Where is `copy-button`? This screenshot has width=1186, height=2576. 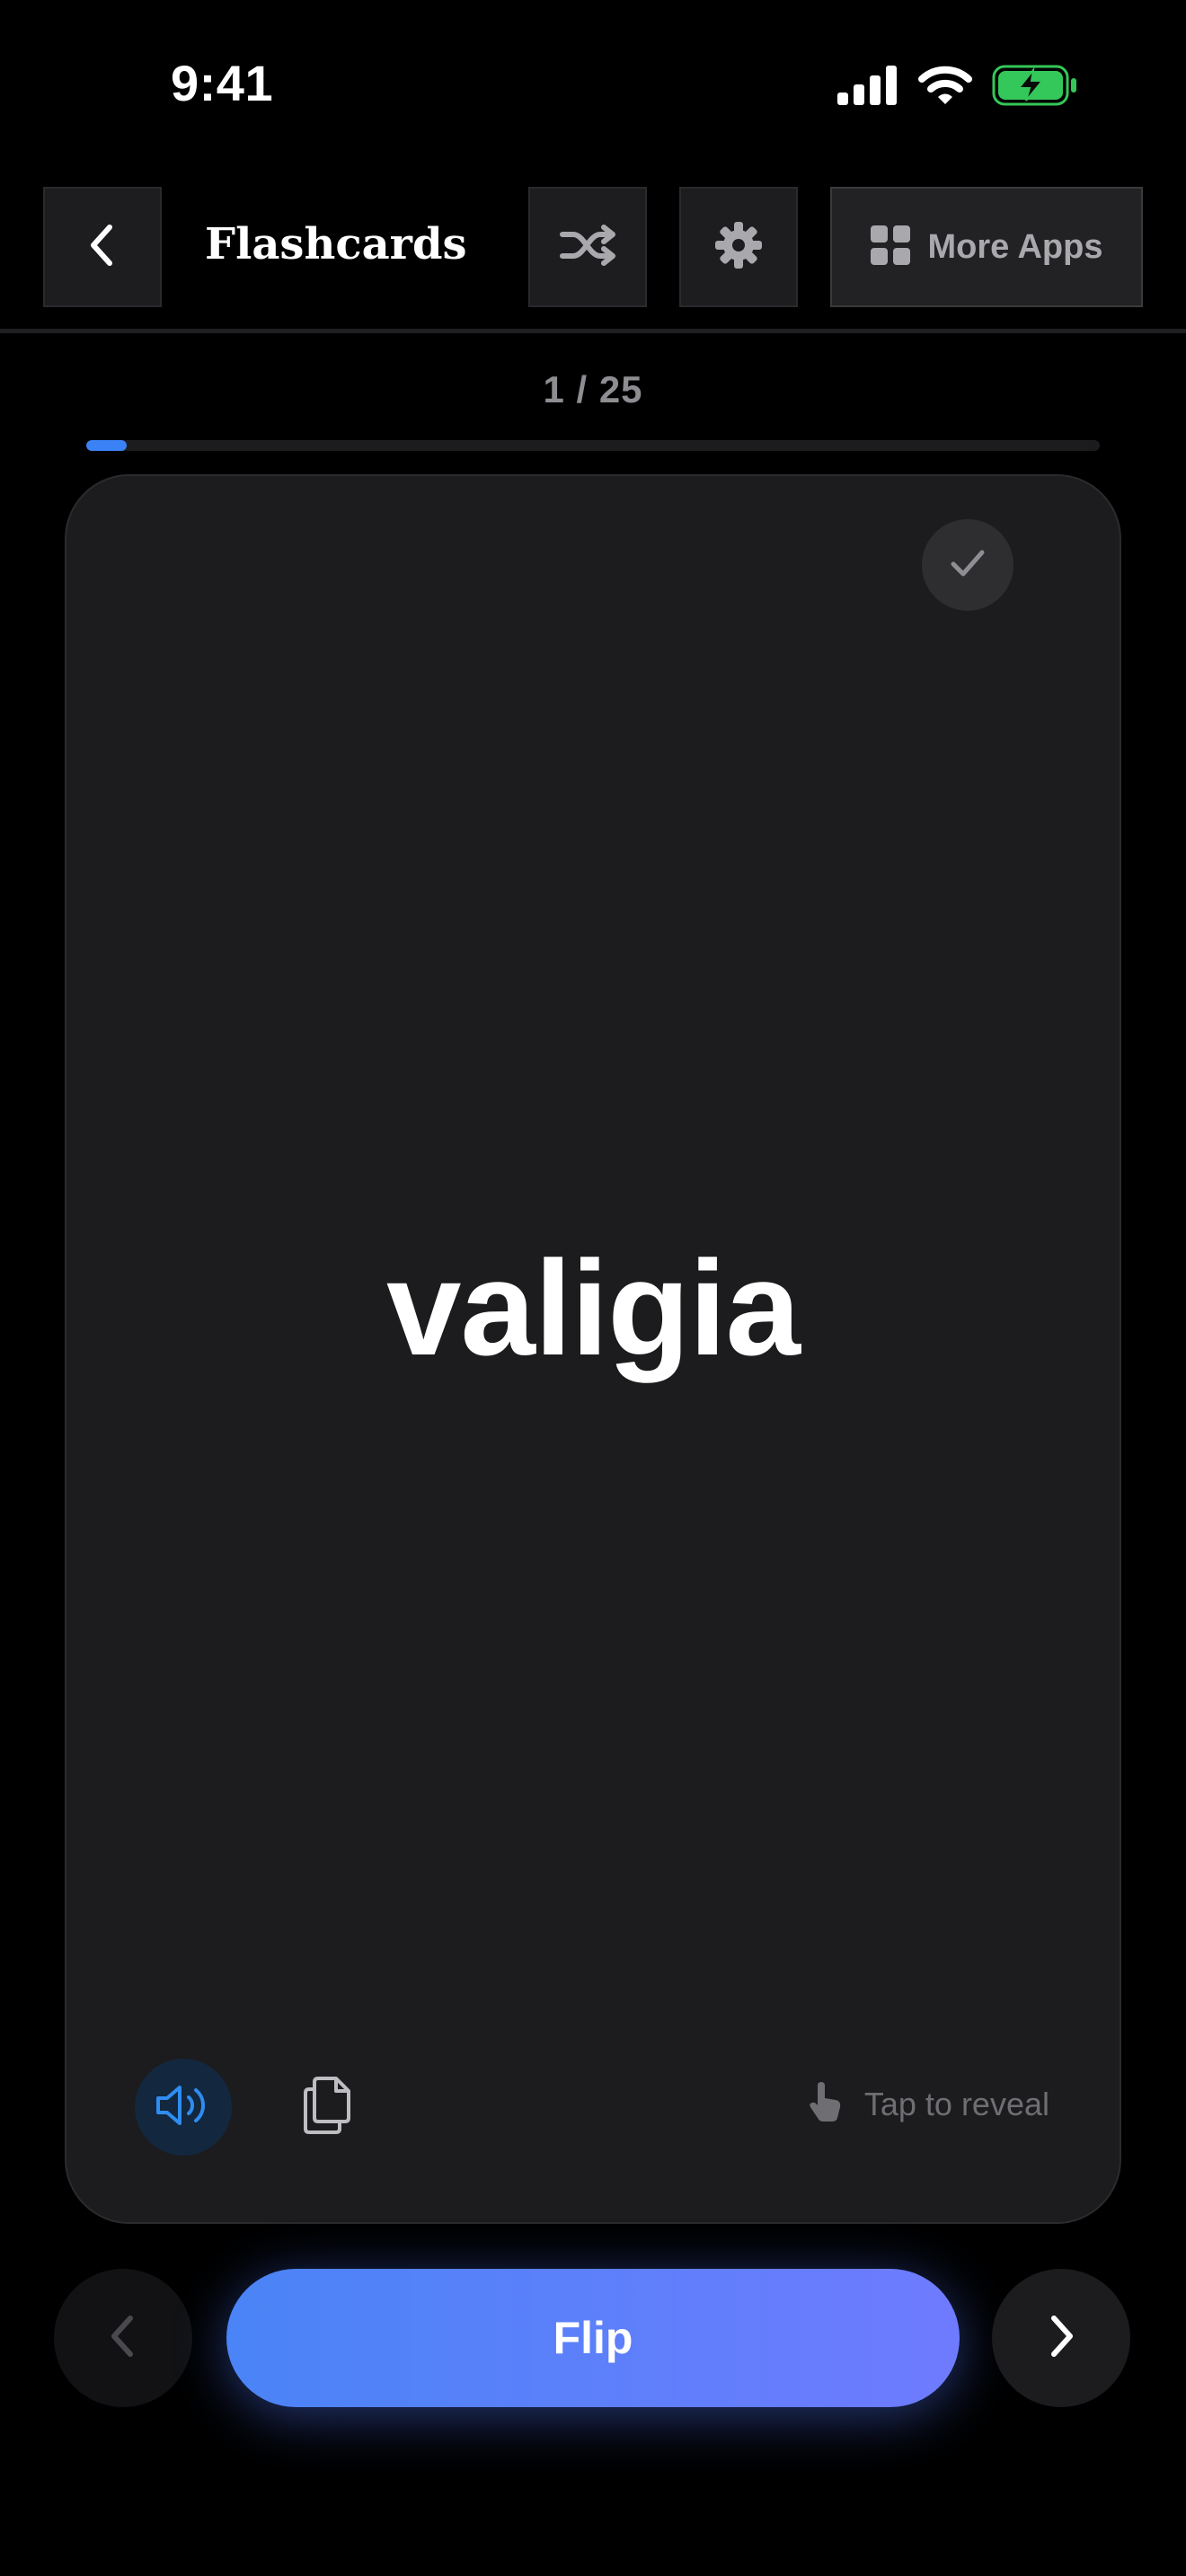
copy-button is located at coordinates (327, 2107).